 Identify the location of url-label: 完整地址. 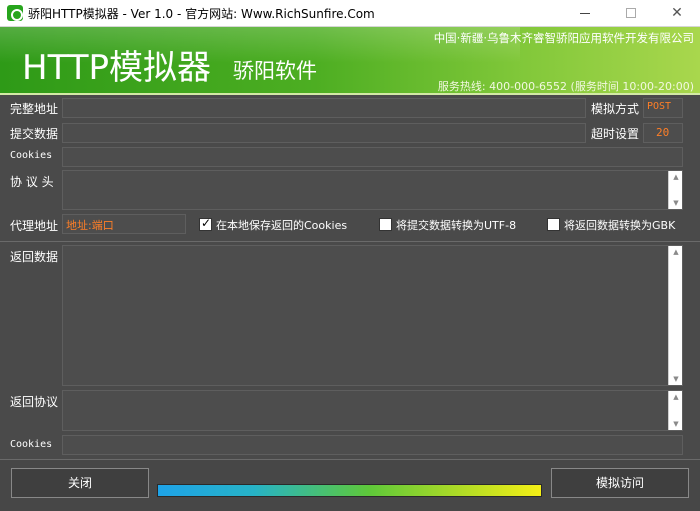
(34, 109).